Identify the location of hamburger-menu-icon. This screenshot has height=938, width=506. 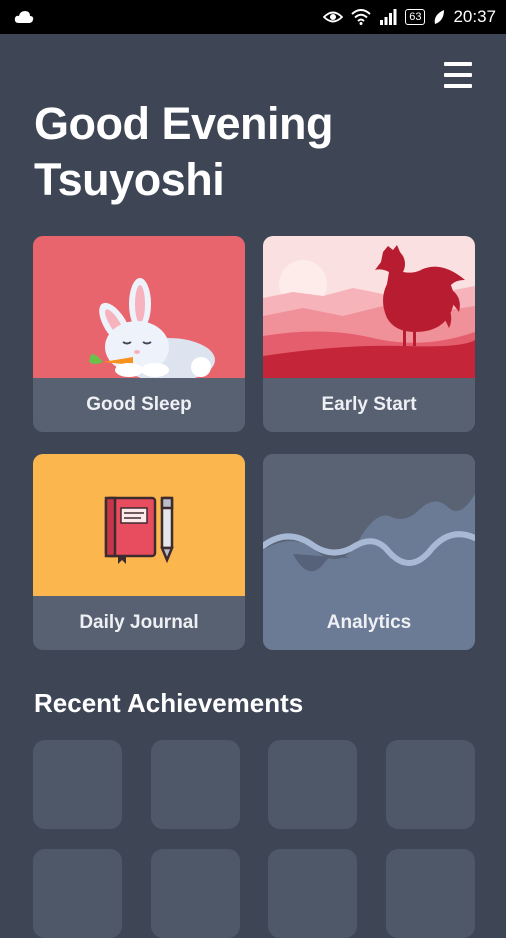
(458, 75).